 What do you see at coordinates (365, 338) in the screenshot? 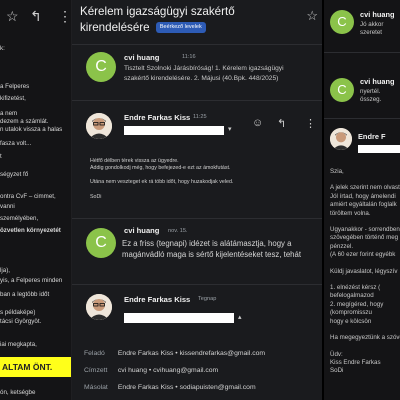
I see `body-line: Ha megegyeztünk a szóve` at bounding box center [365, 338].